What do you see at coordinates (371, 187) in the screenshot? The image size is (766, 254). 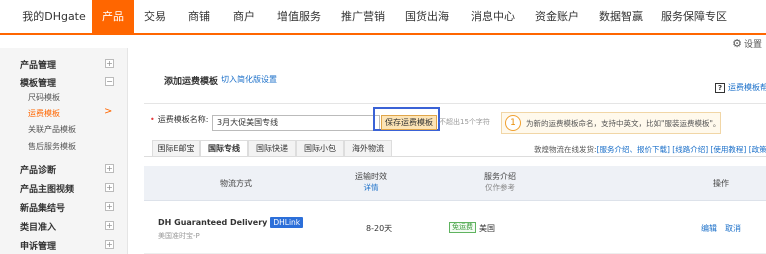 I see `time-detail-link: 详情` at bounding box center [371, 187].